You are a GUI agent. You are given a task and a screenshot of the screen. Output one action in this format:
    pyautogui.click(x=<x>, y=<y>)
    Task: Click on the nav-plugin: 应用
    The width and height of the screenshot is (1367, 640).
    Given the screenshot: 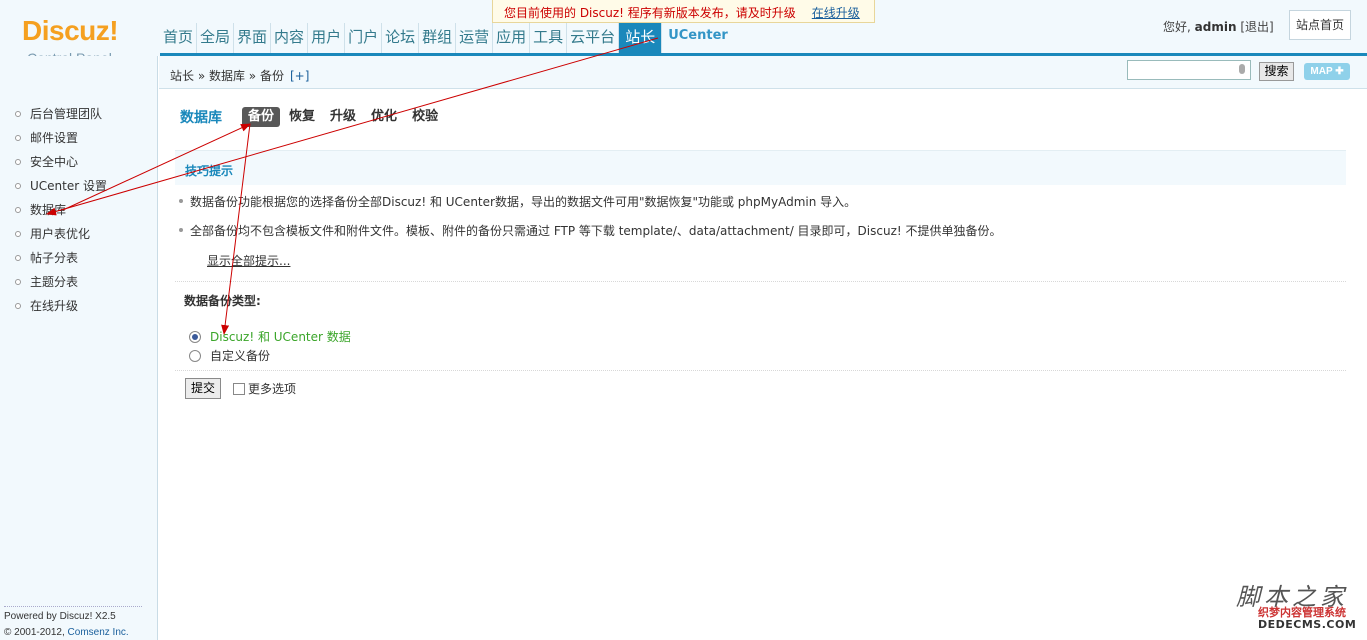 What is the action you would take?
    pyautogui.click(x=512, y=38)
    